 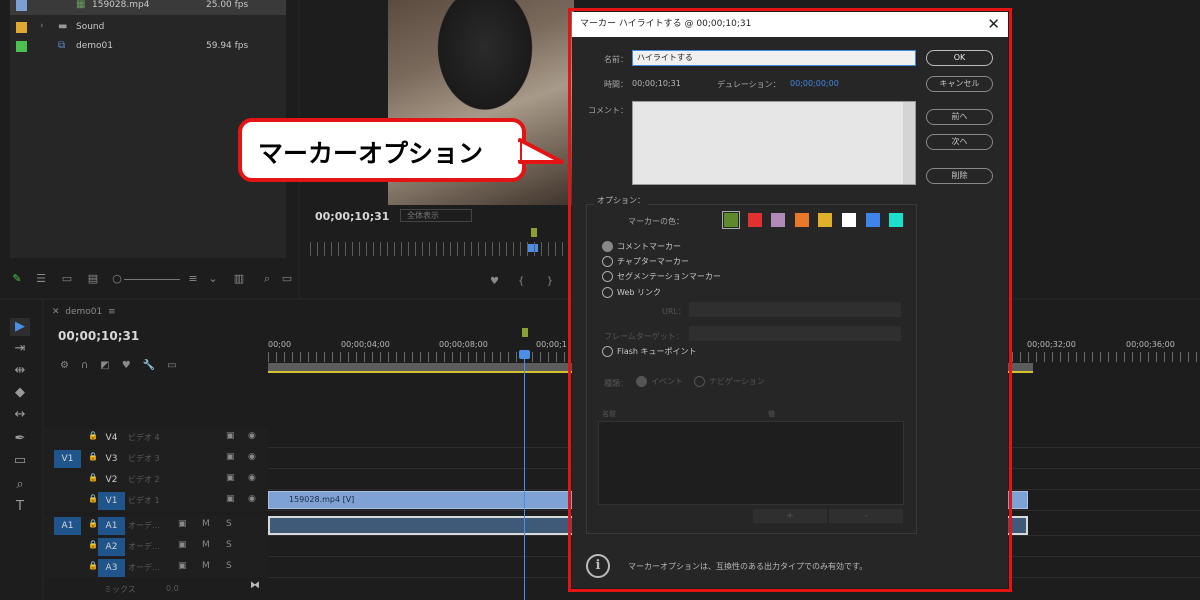 I want to click on hand-zoom-tool-icon: ⌕, so click(x=20, y=485).